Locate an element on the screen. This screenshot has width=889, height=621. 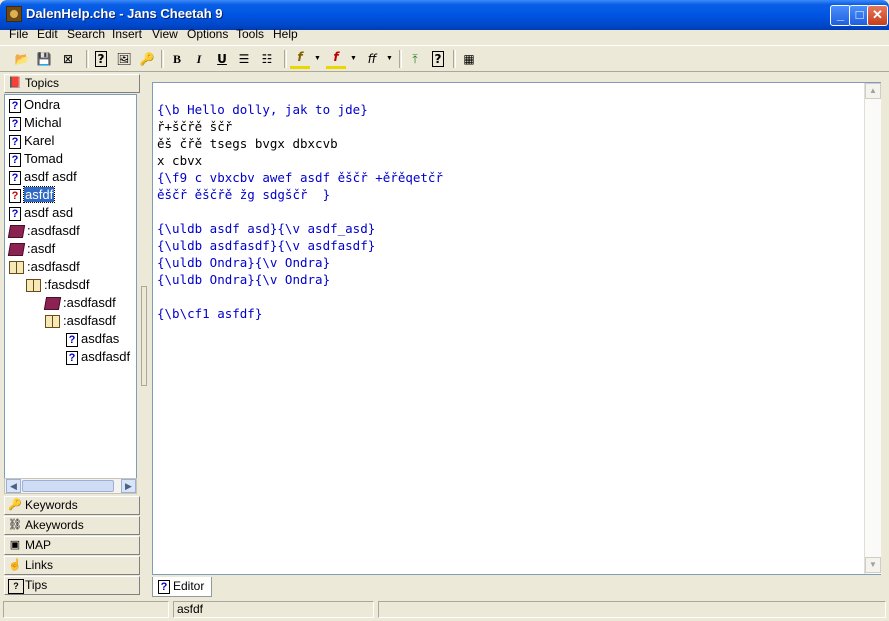
properties-icon: ▦ is located at coordinates (469, 59).